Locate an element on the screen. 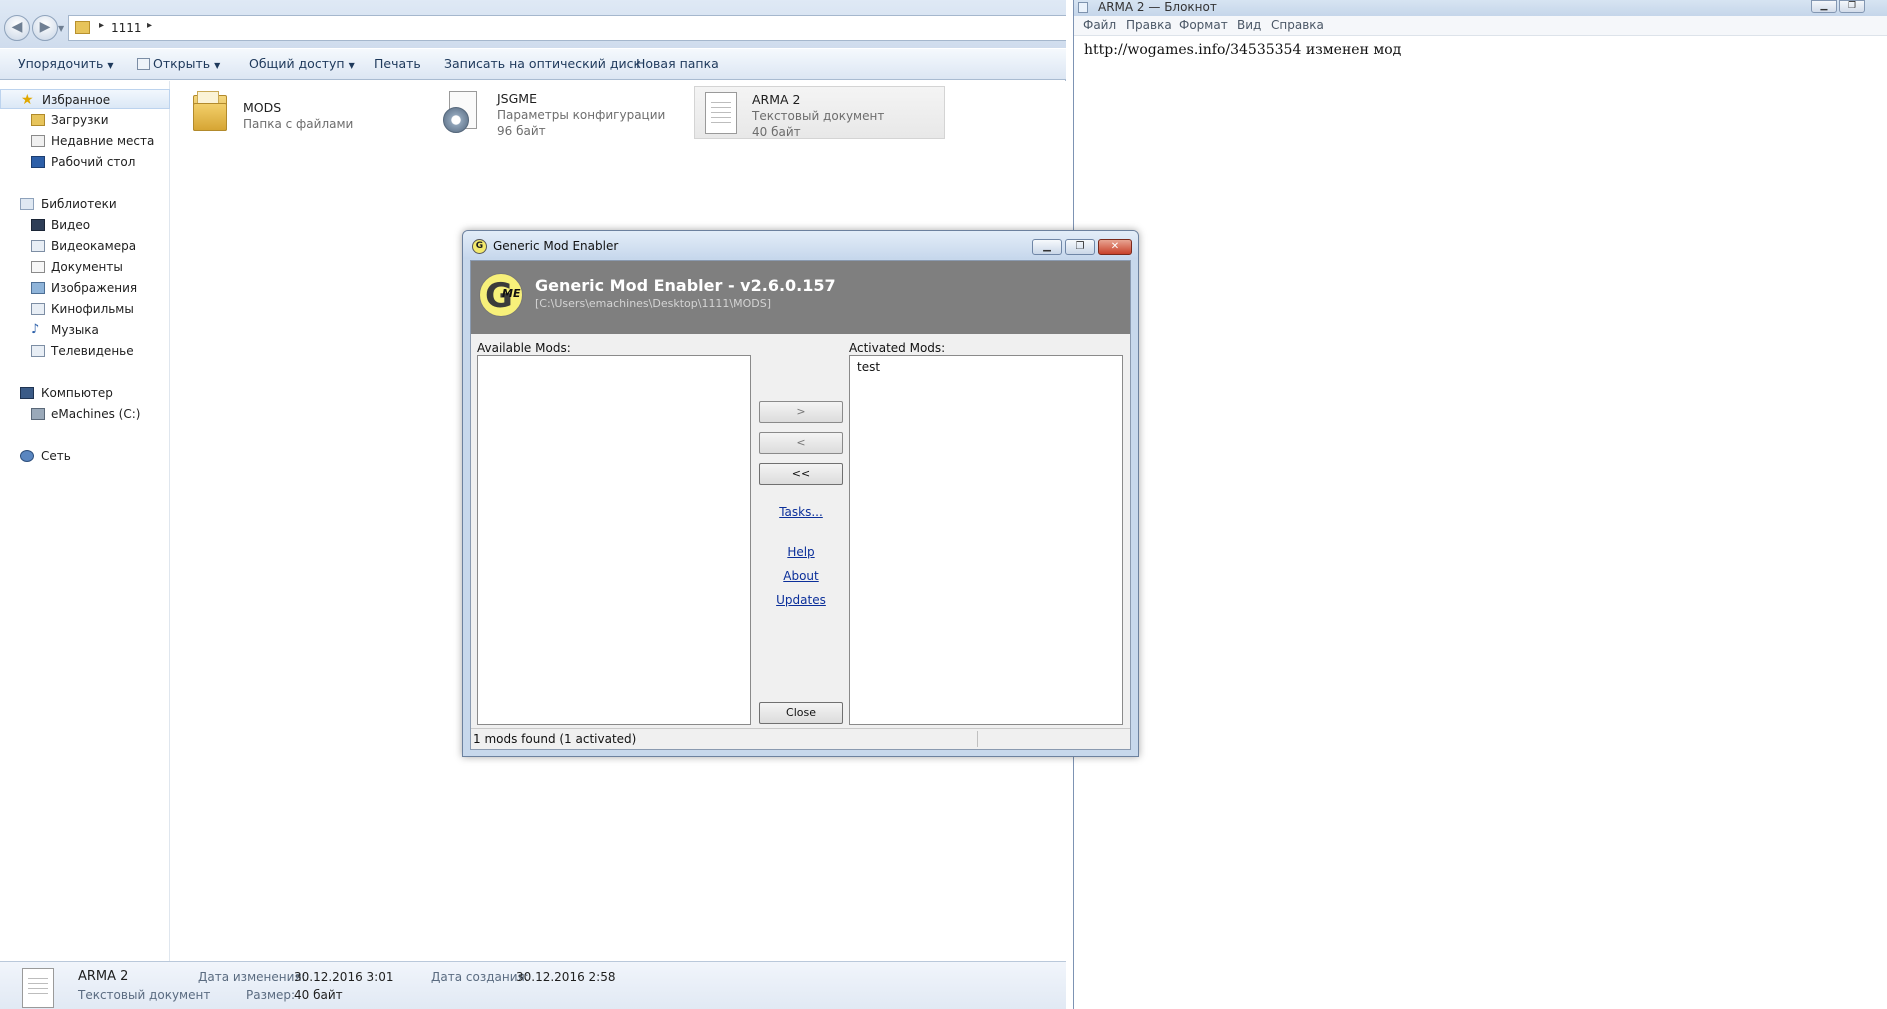 The width and height of the screenshot is (1887, 1009). file-item-mods: MODS Папка с файлами is located at coordinates (294, 111).